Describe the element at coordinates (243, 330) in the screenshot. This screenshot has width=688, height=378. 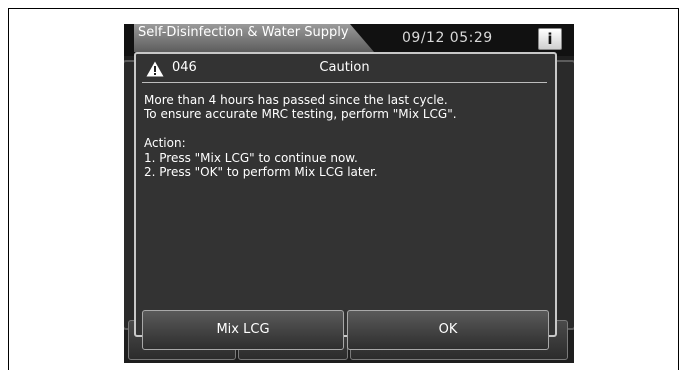
I see `mix-lcg-button: Mix LCG` at that location.